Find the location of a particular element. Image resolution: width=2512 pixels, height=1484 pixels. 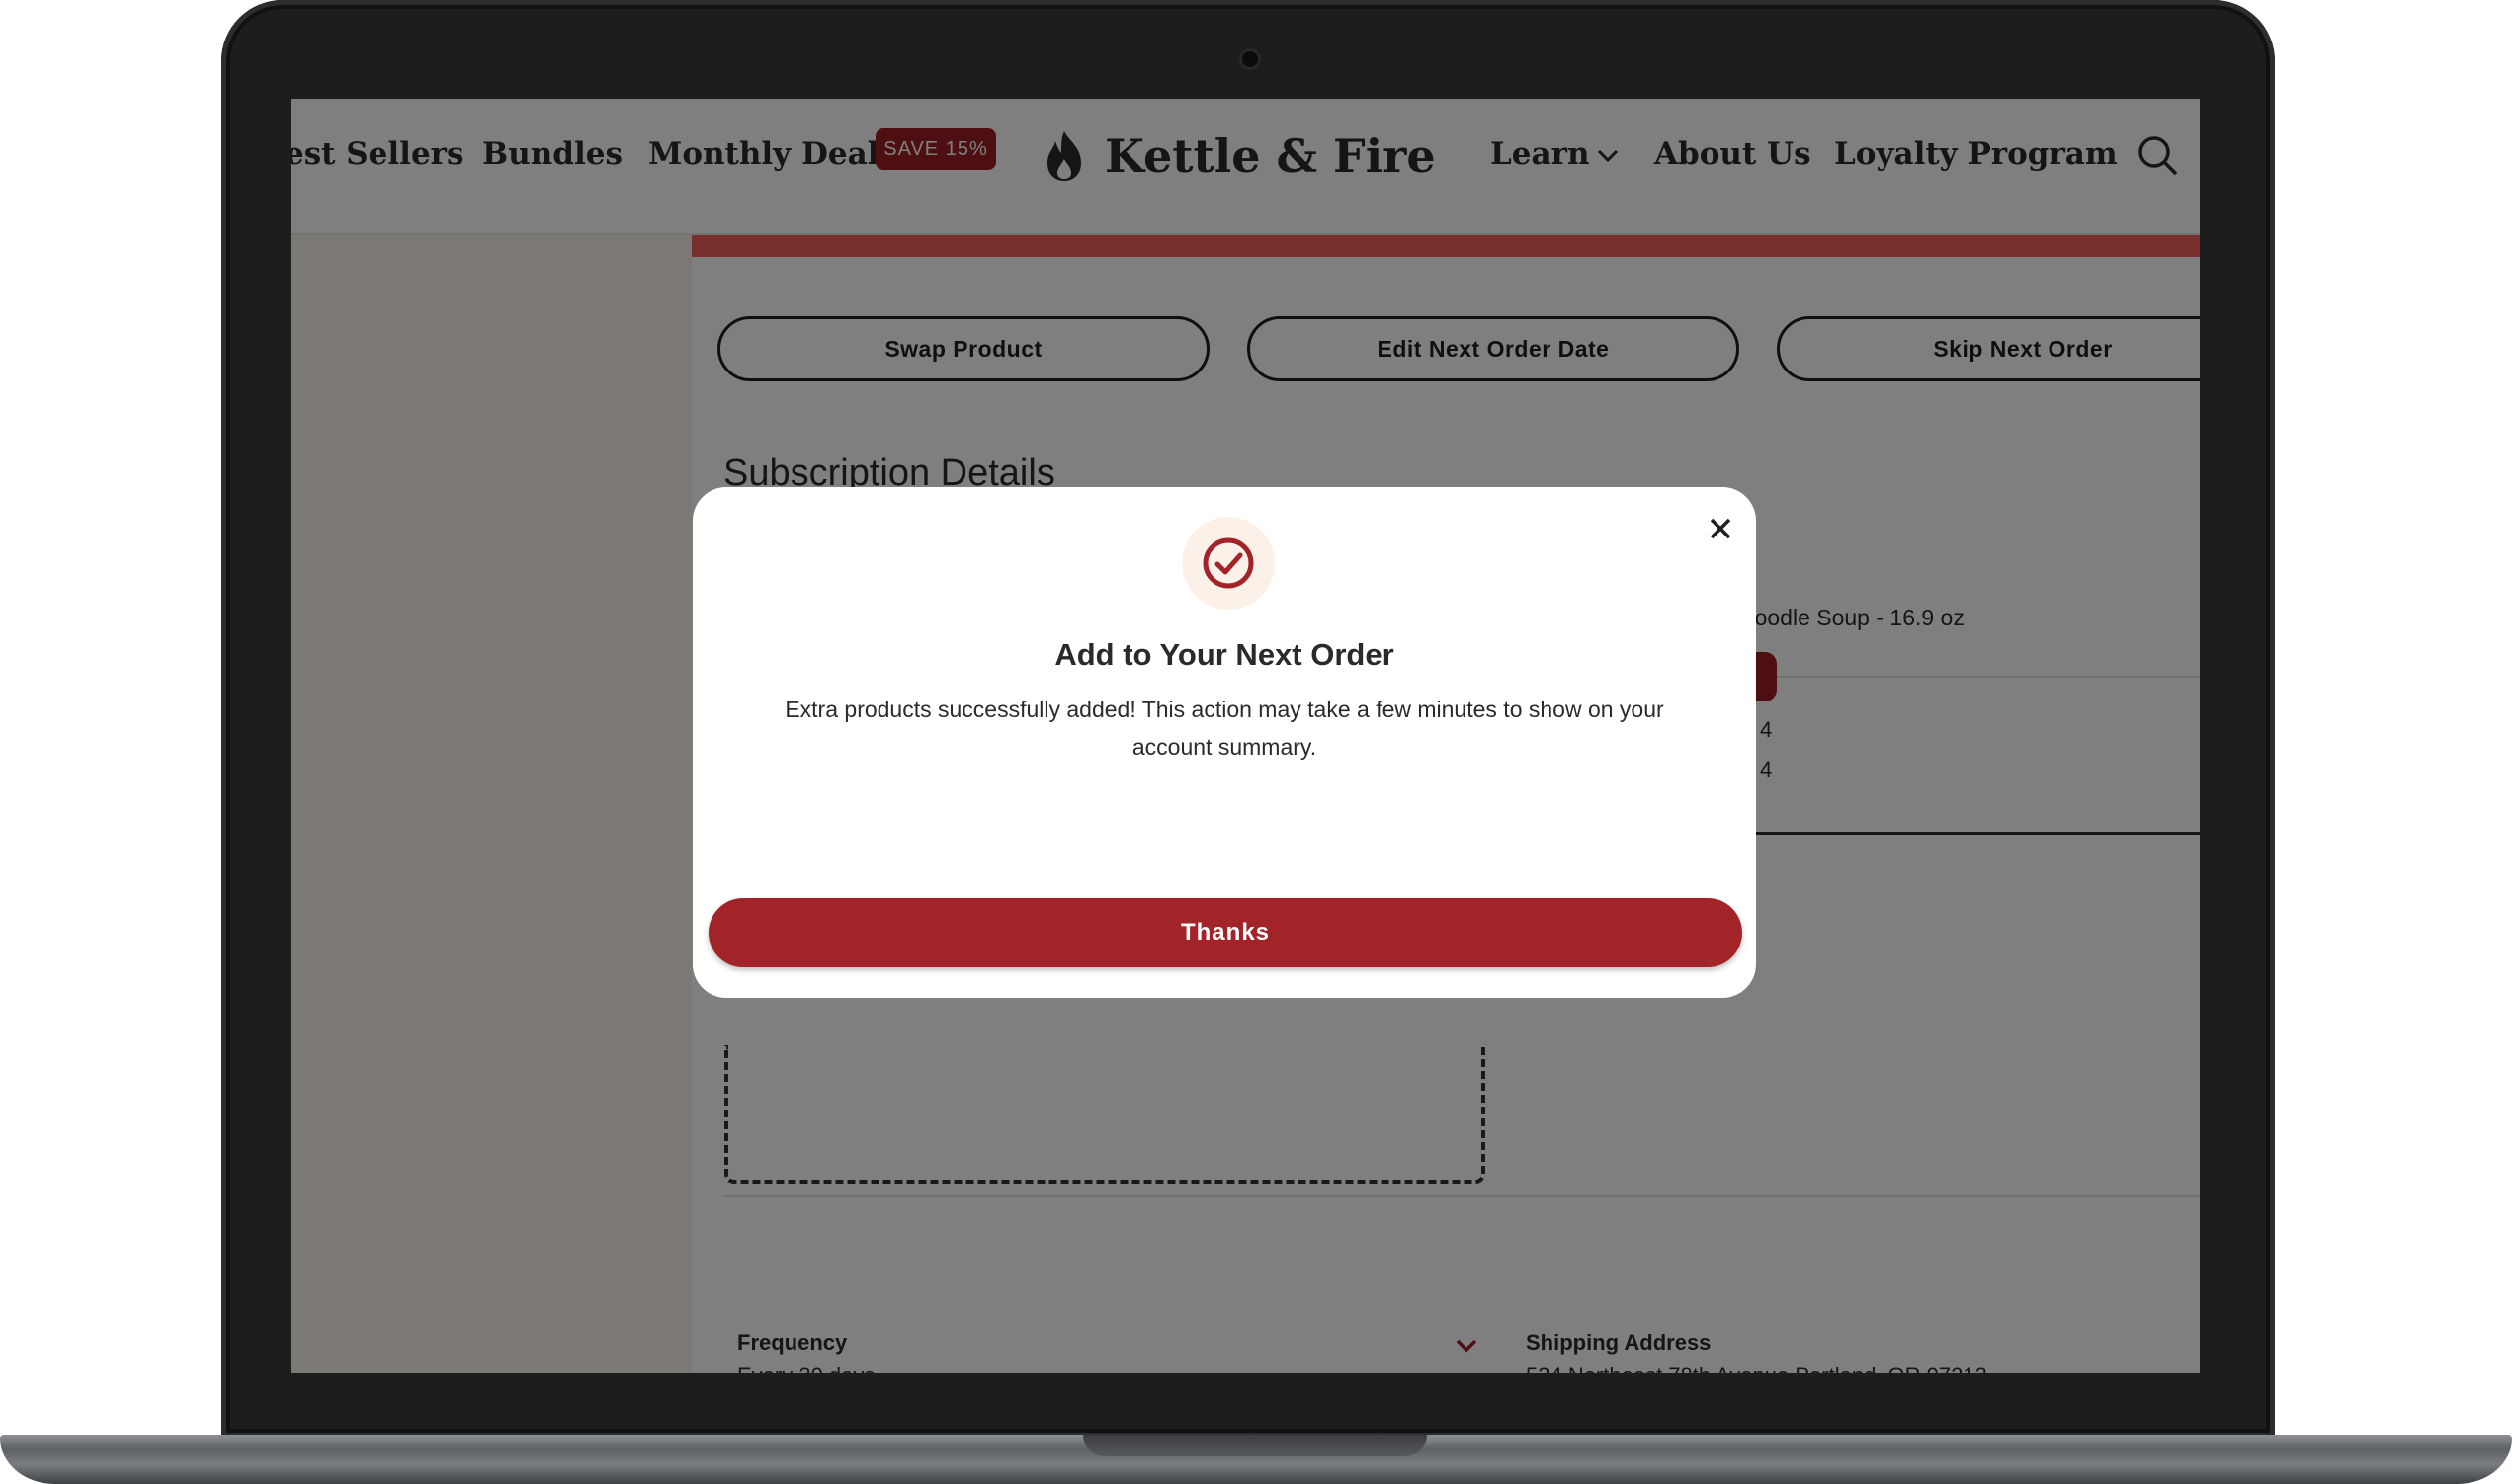

check-circle-icon is located at coordinates (1228, 563).